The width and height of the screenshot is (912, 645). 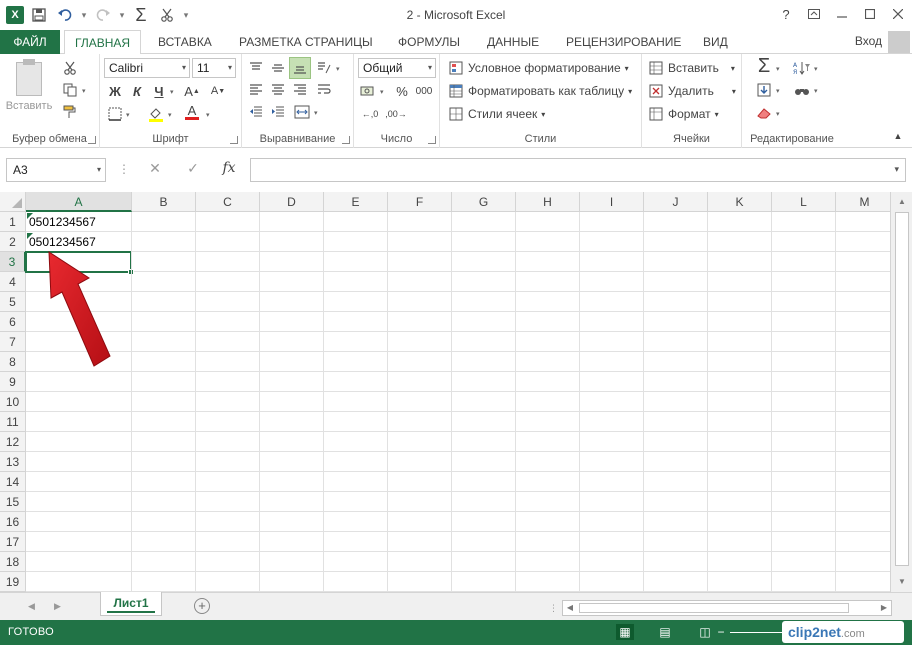 I want to click on zoom-out-icon: −, so click(x=721, y=632).